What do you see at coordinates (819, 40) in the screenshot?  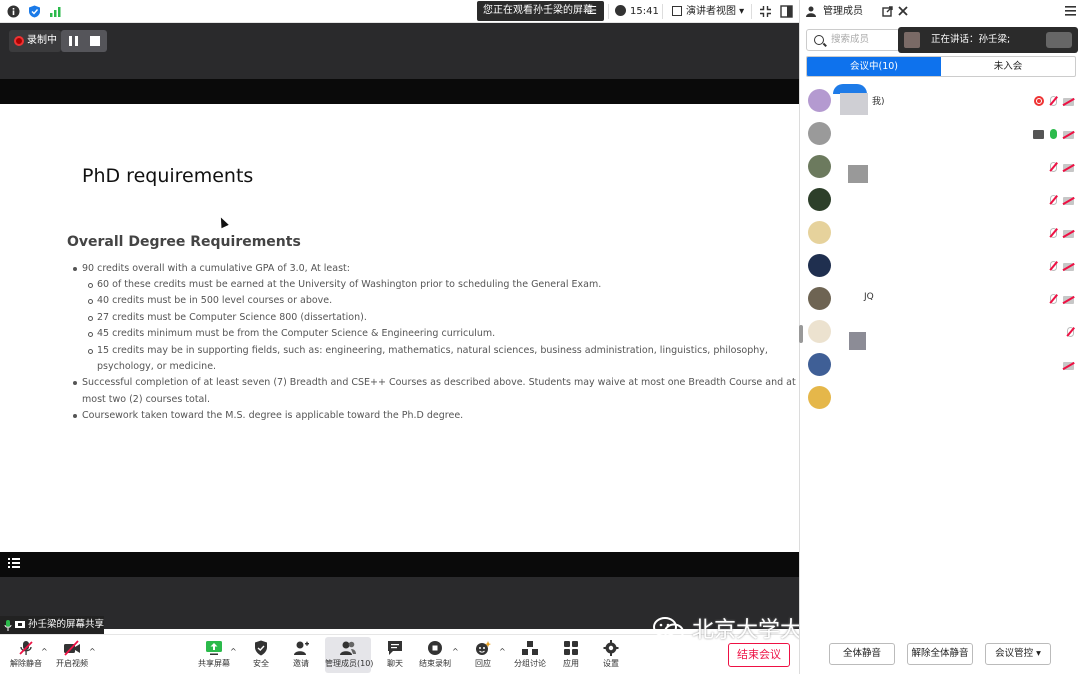 I see `search-icon` at bounding box center [819, 40].